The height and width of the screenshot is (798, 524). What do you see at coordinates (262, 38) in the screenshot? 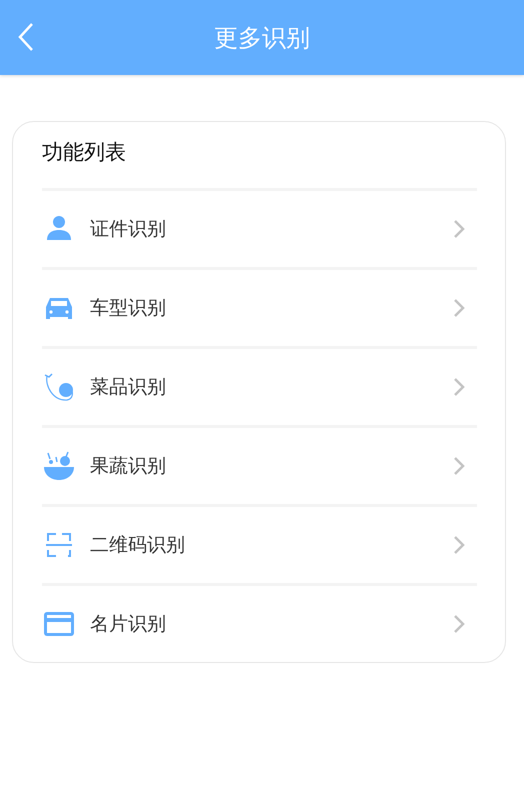
I see `page-title: 更多识别` at bounding box center [262, 38].